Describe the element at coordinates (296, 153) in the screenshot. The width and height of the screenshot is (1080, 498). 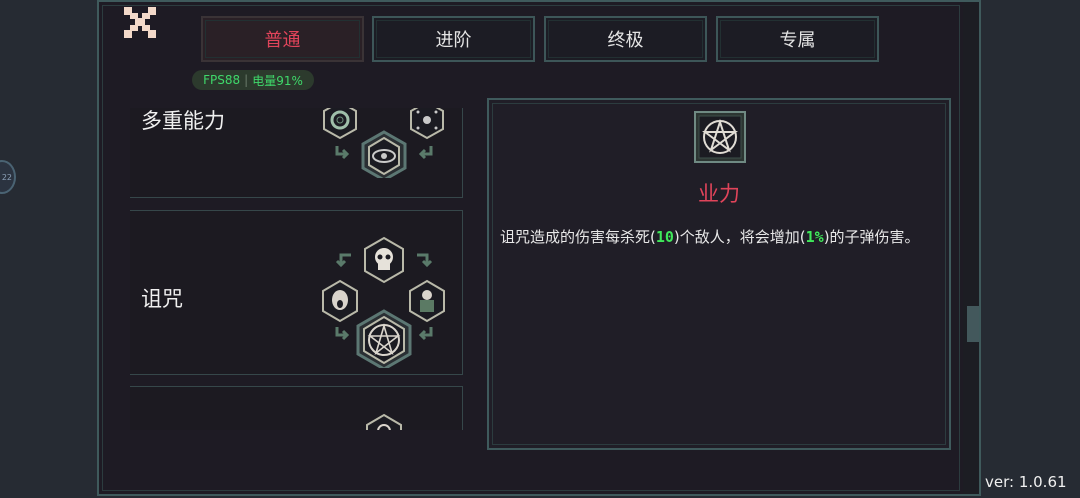
I see `list-item-multi-ability: 多重能力` at that location.